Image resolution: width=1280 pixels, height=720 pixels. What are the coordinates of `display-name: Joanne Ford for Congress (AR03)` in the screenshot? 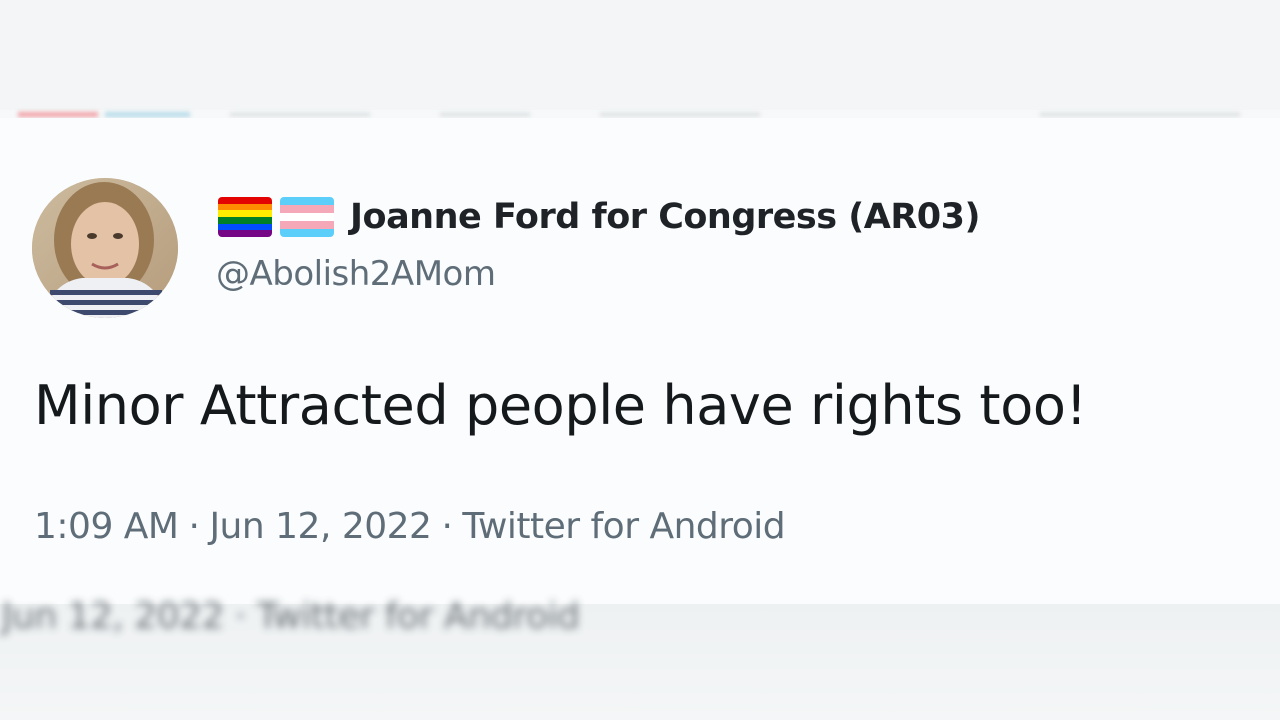 It's located at (665, 217).